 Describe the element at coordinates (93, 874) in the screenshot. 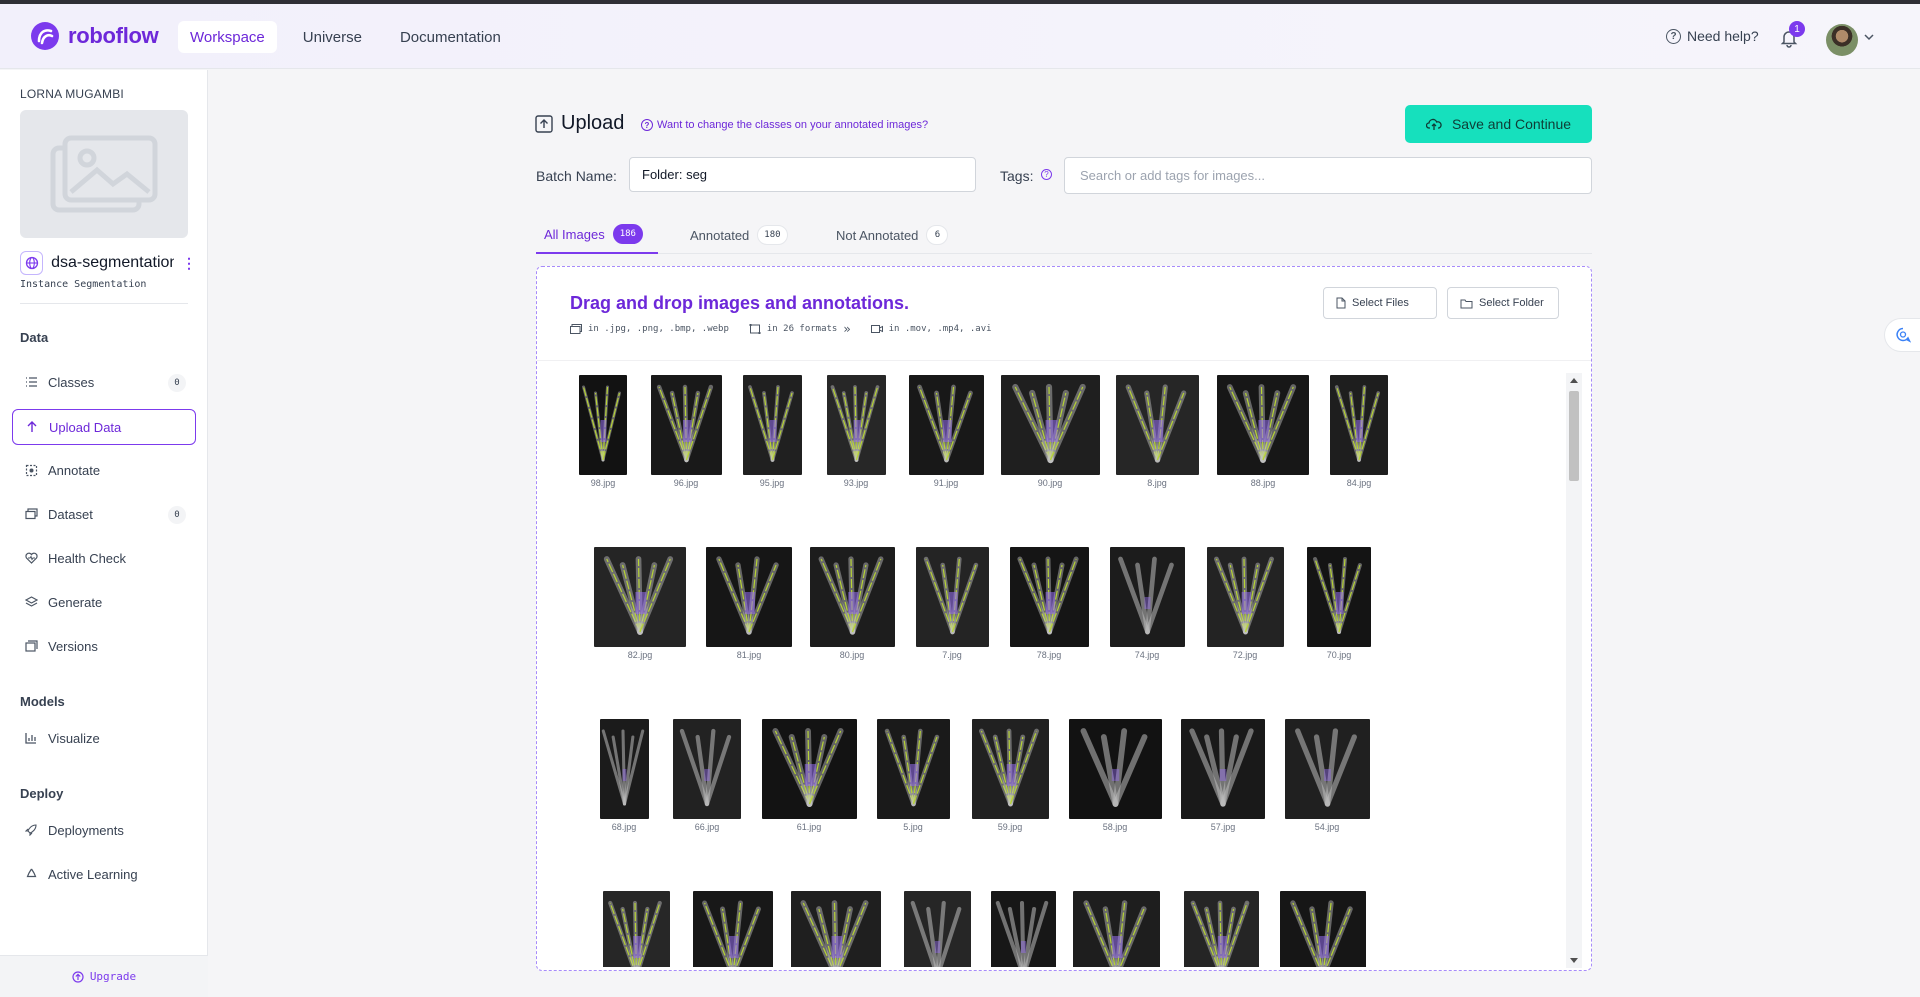

I see `sidebar-item-label: Active Learning` at that location.